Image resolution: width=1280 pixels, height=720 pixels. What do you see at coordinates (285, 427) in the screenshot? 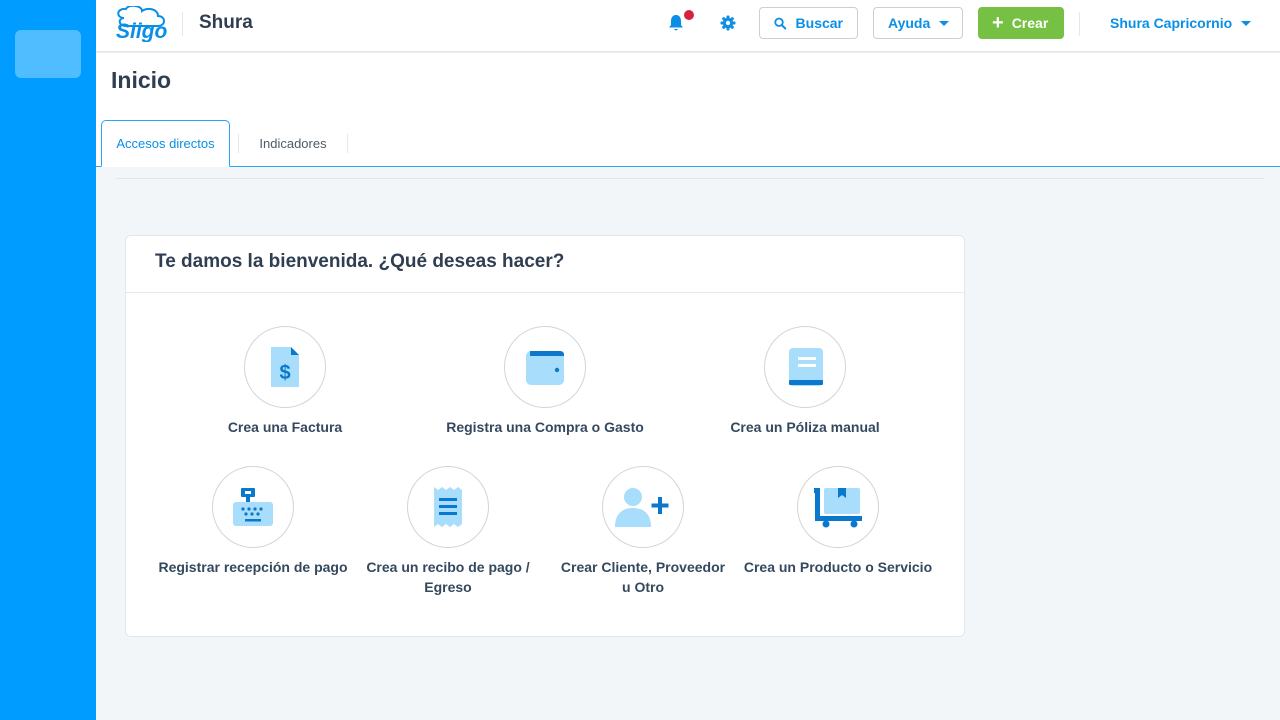
I see `action-label: Crea una Factura` at bounding box center [285, 427].